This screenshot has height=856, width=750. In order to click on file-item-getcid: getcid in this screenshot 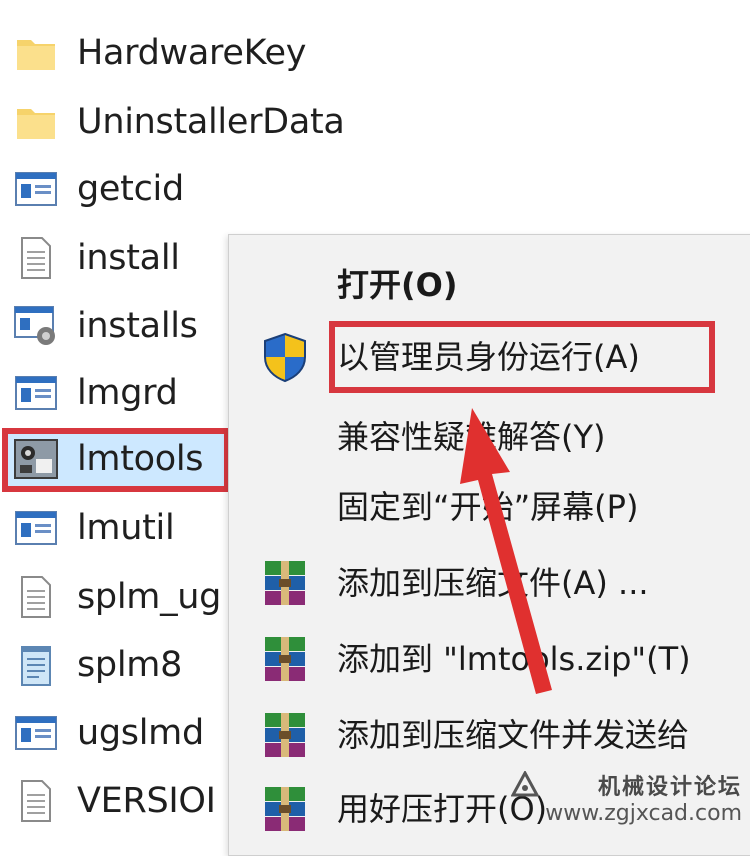, I will do `click(120, 189)`.